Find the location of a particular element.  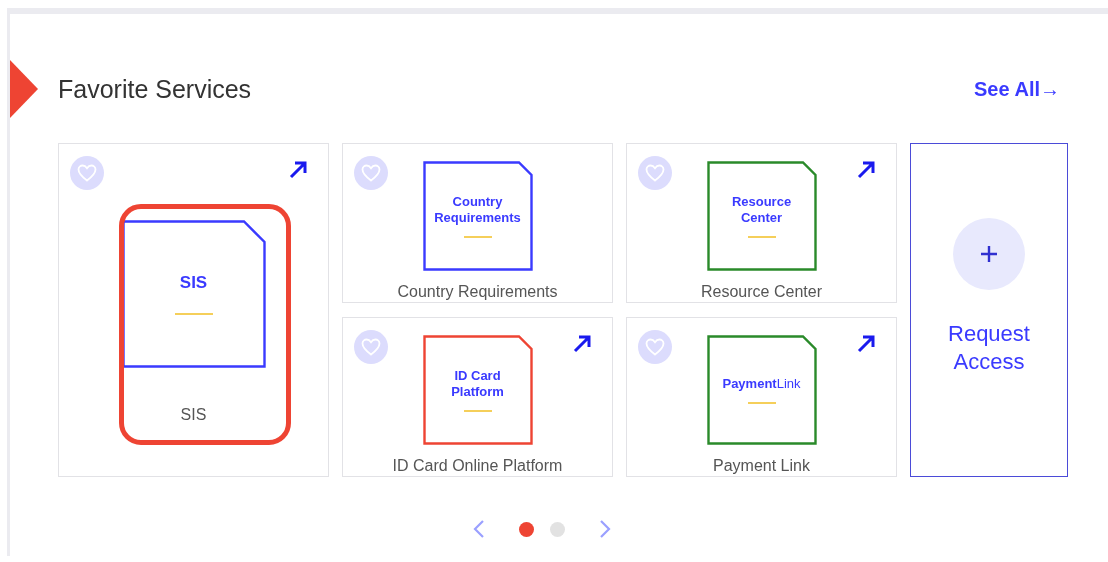

service-name: Resource Center is located at coordinates (761, 292).